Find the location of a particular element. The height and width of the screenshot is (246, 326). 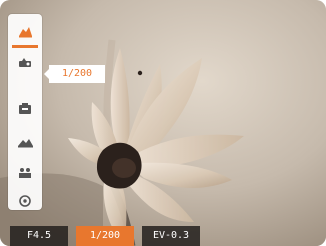

mode-sidebar is located at coordinates (25, 112).